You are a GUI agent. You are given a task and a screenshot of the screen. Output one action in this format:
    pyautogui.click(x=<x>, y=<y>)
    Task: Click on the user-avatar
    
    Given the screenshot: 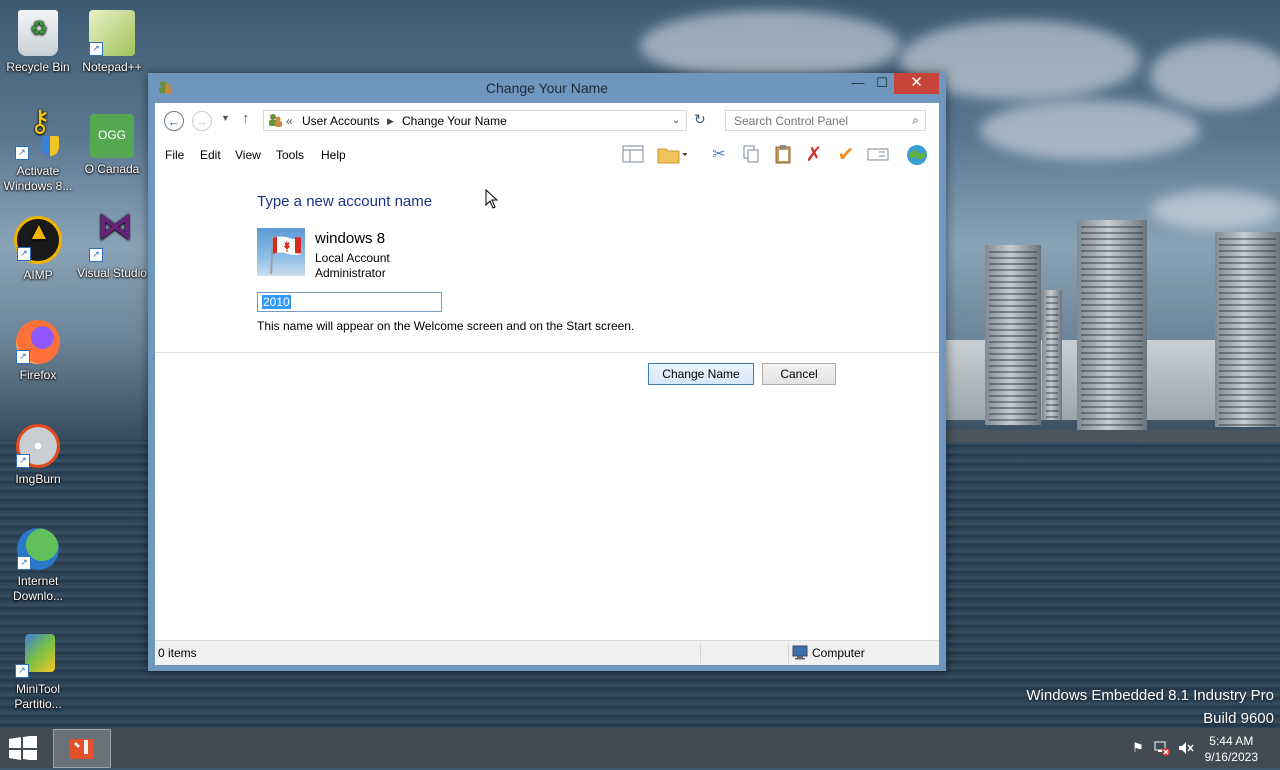 What is the action you would take?
    pyautogui.click(x=281, y=252)
    